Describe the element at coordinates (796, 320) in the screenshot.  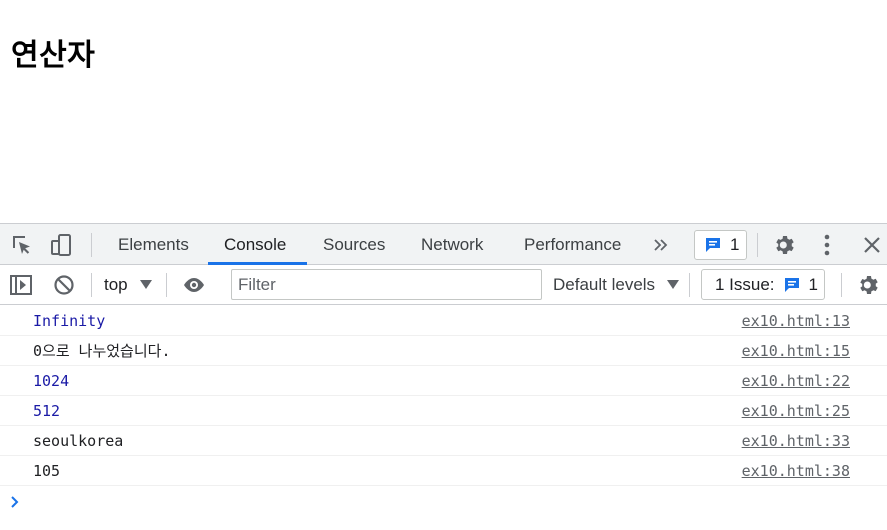
I see `console-message-source-link: ex10.html:13` at that location.